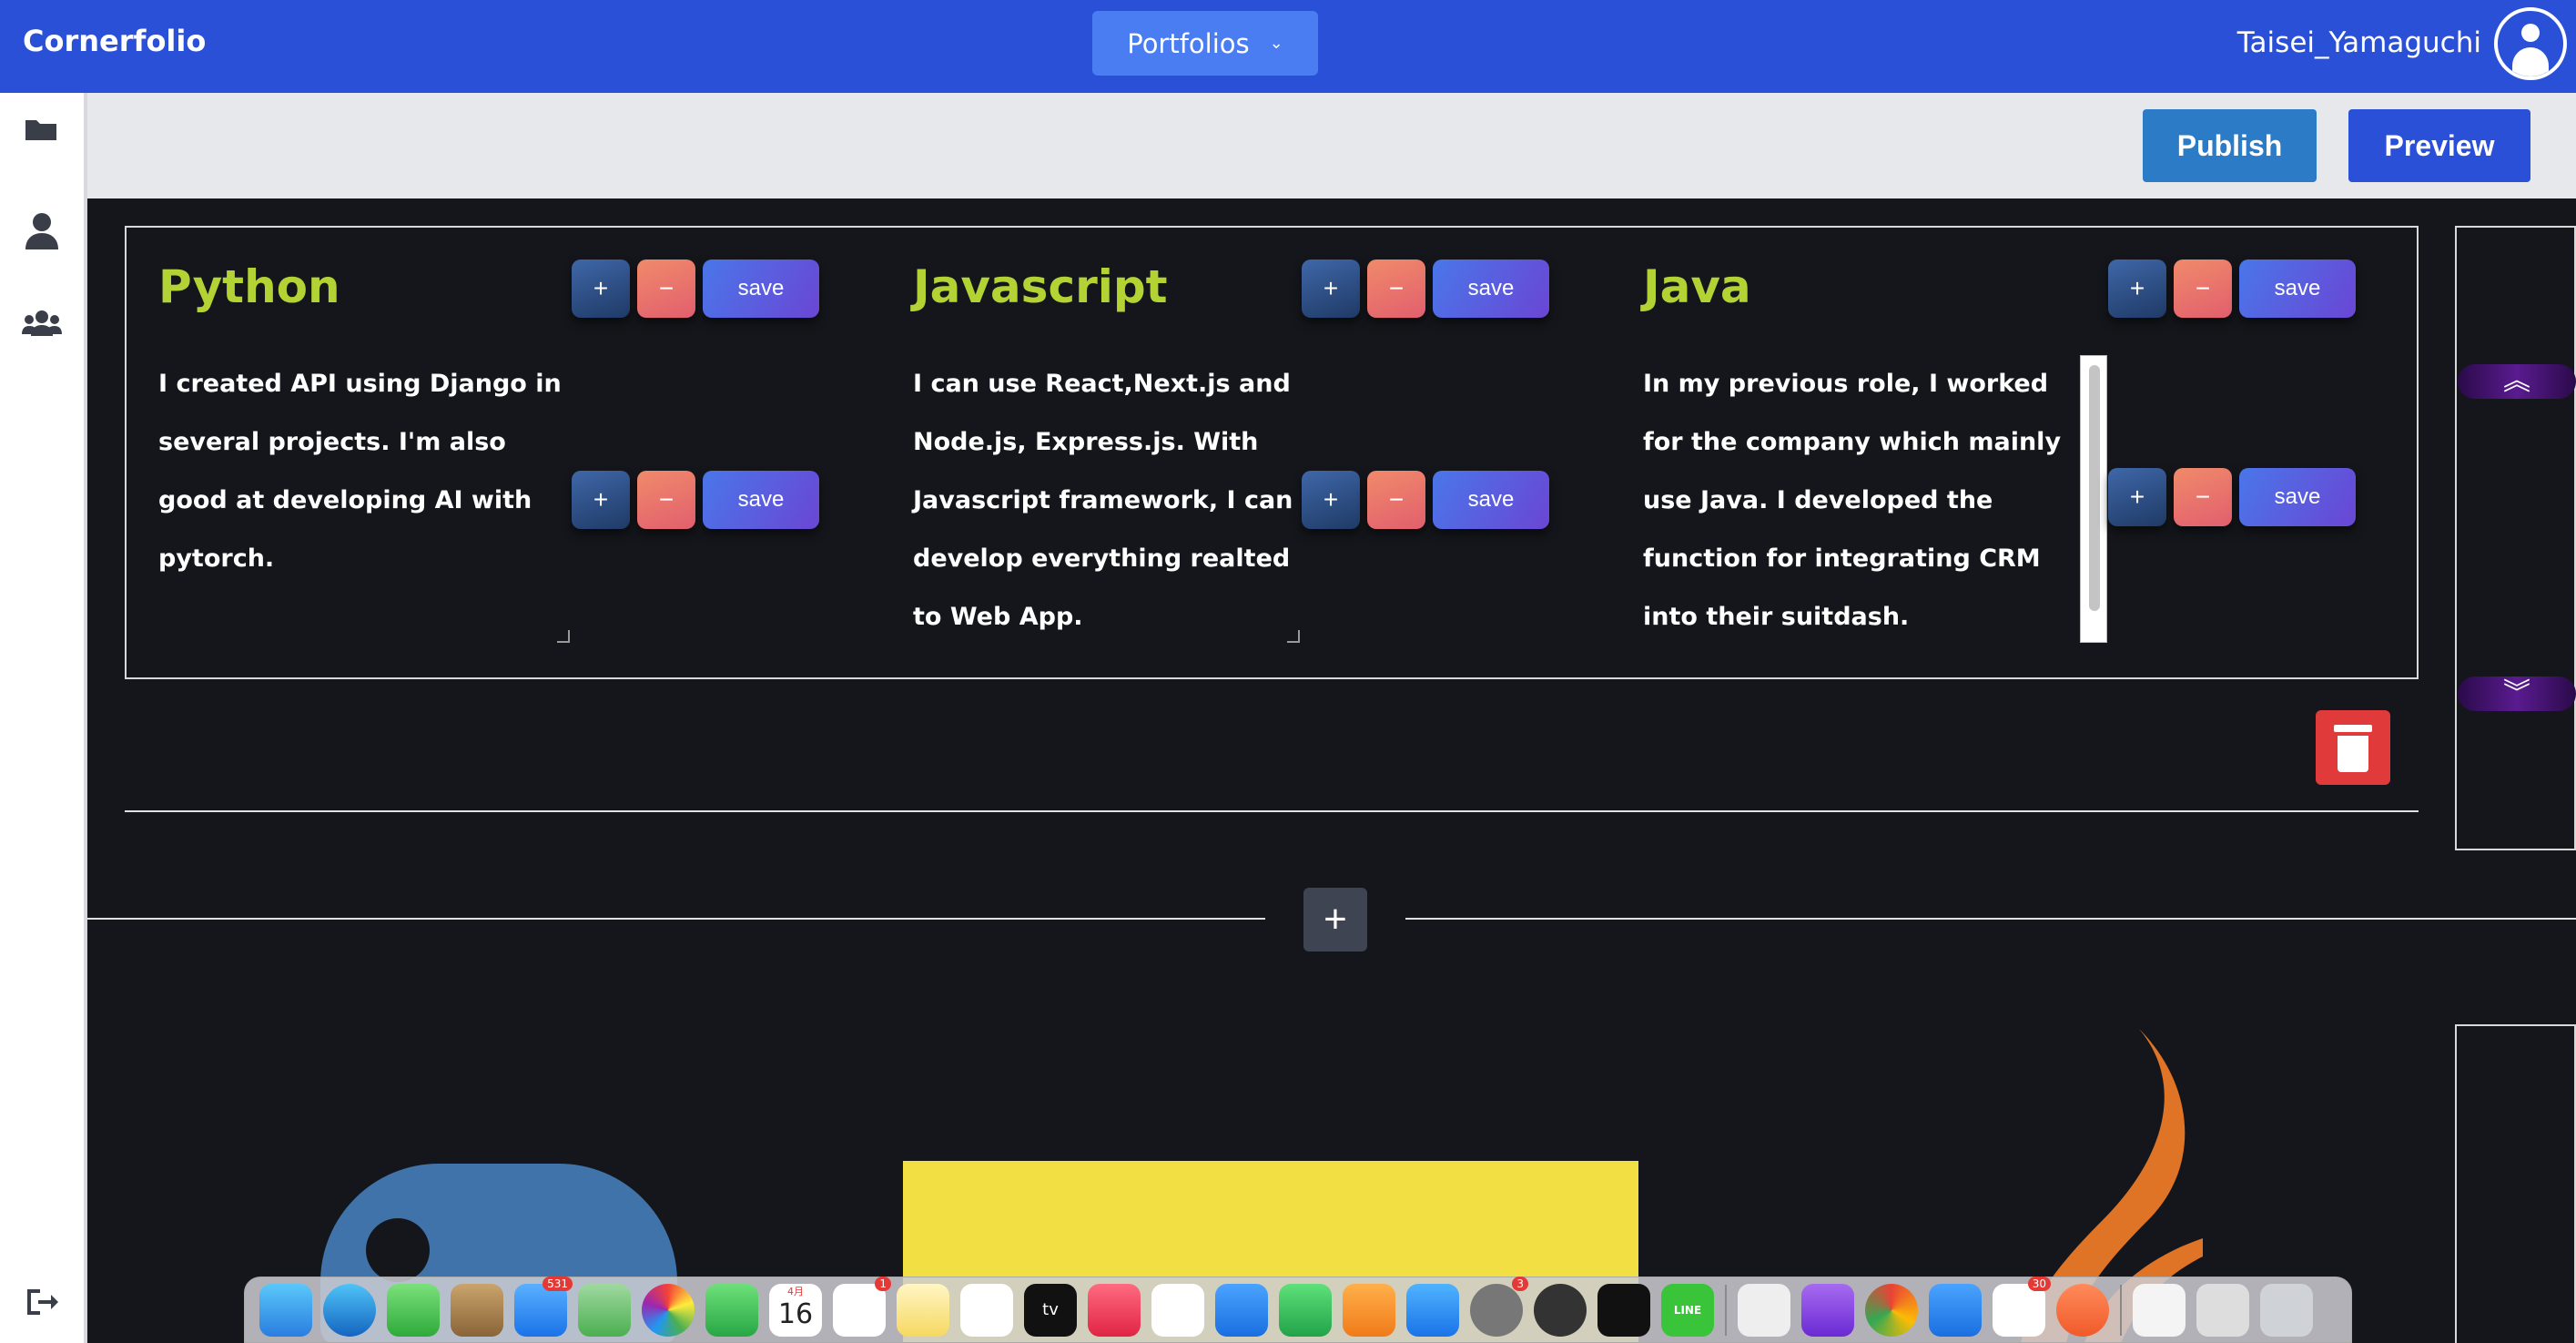  I want to click on drawing-app-icon, so click(2082, 1310).